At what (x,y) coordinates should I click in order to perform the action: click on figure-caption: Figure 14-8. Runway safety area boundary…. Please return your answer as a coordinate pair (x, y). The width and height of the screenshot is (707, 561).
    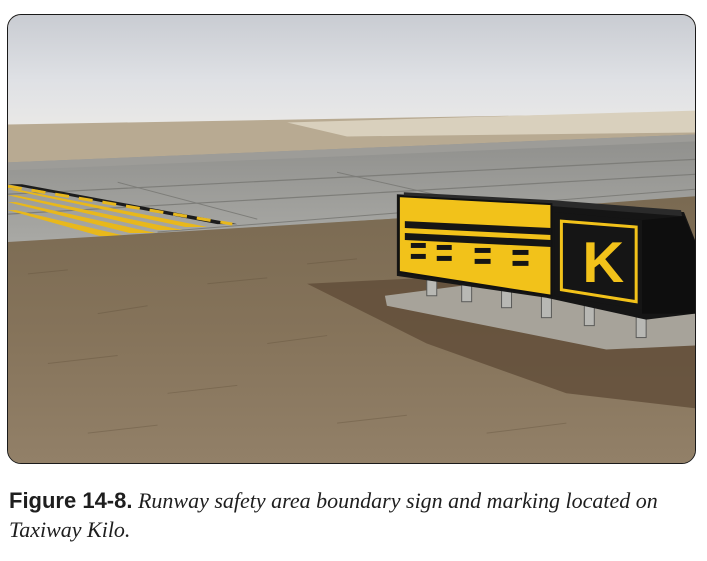
    Looking at the image, I should click on (355, 515).